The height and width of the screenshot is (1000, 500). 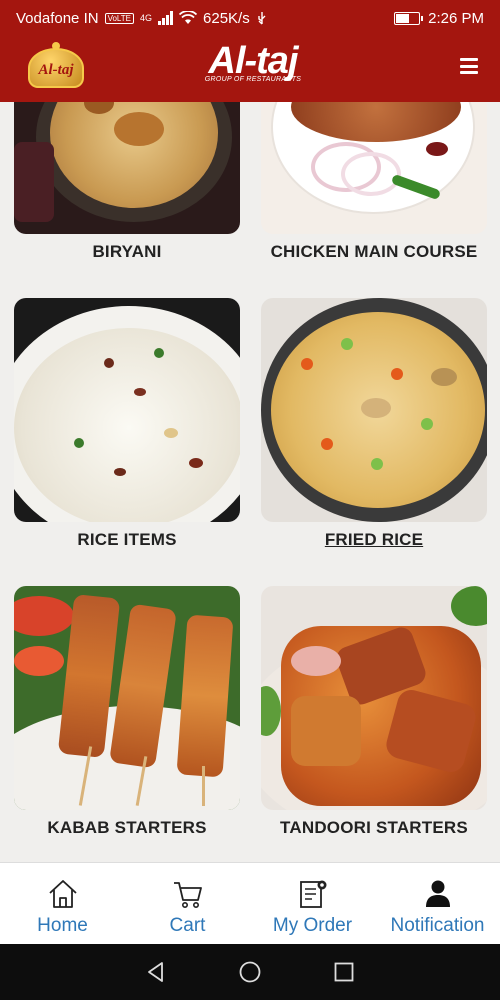 What do you see at coordinates (437, 925) in the screenshot?
I see `nav-notification-label: Notification` at bounding box center [437, 925].